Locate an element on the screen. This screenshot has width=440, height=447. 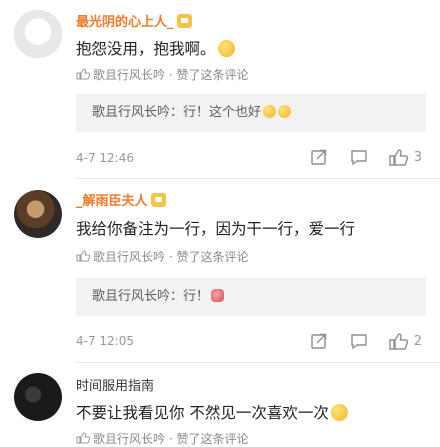
comment-actions: 3 is located at coordinates (365, 157).